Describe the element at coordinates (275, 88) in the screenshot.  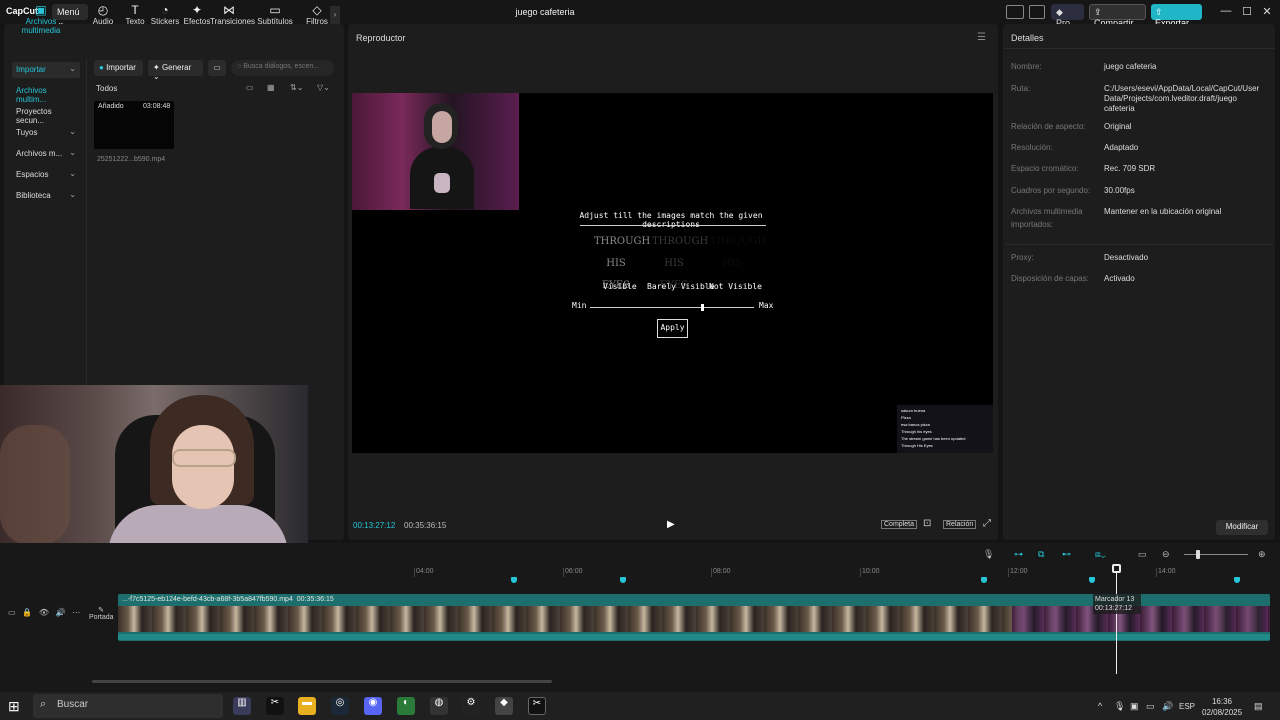
I see `grid-view-icon: ▦` at that location.